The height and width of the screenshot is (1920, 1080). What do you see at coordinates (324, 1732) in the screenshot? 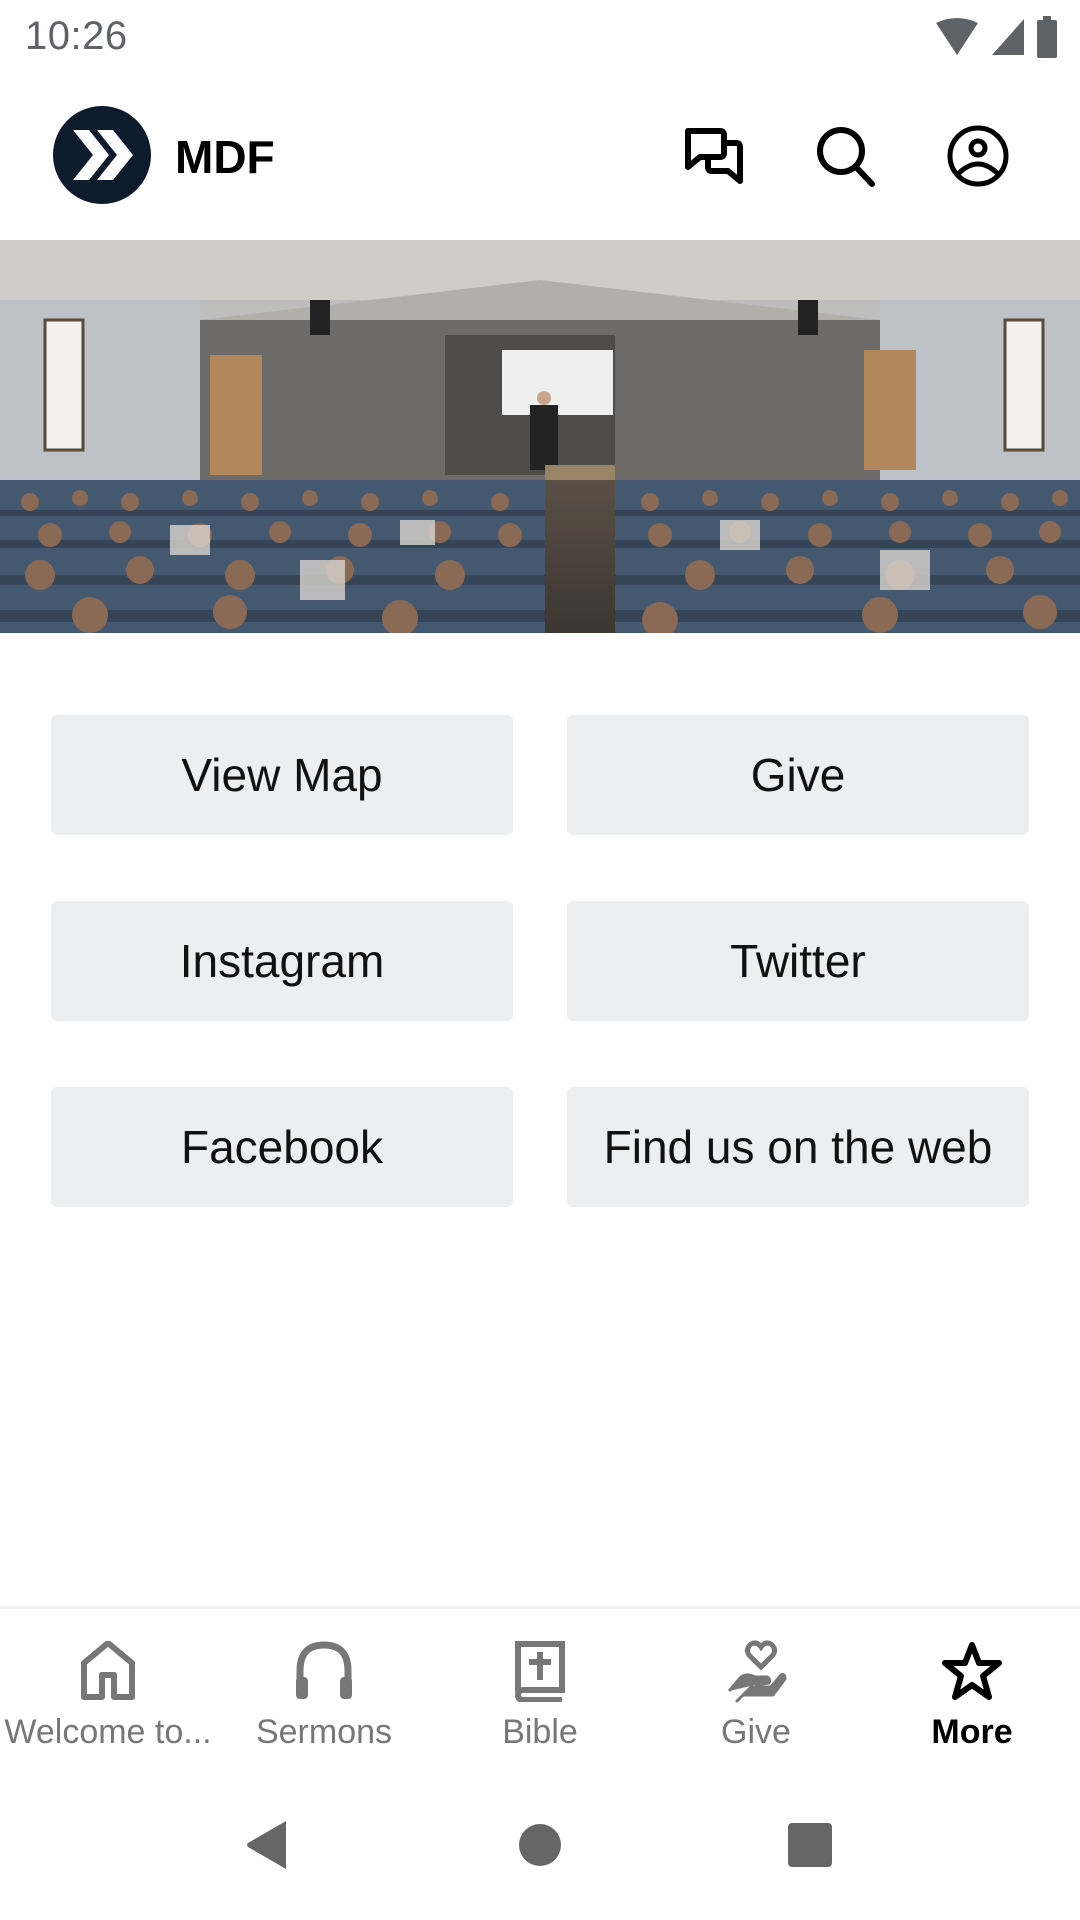
I see `nav-label: Sermons` at bounding box center [324, 1732].